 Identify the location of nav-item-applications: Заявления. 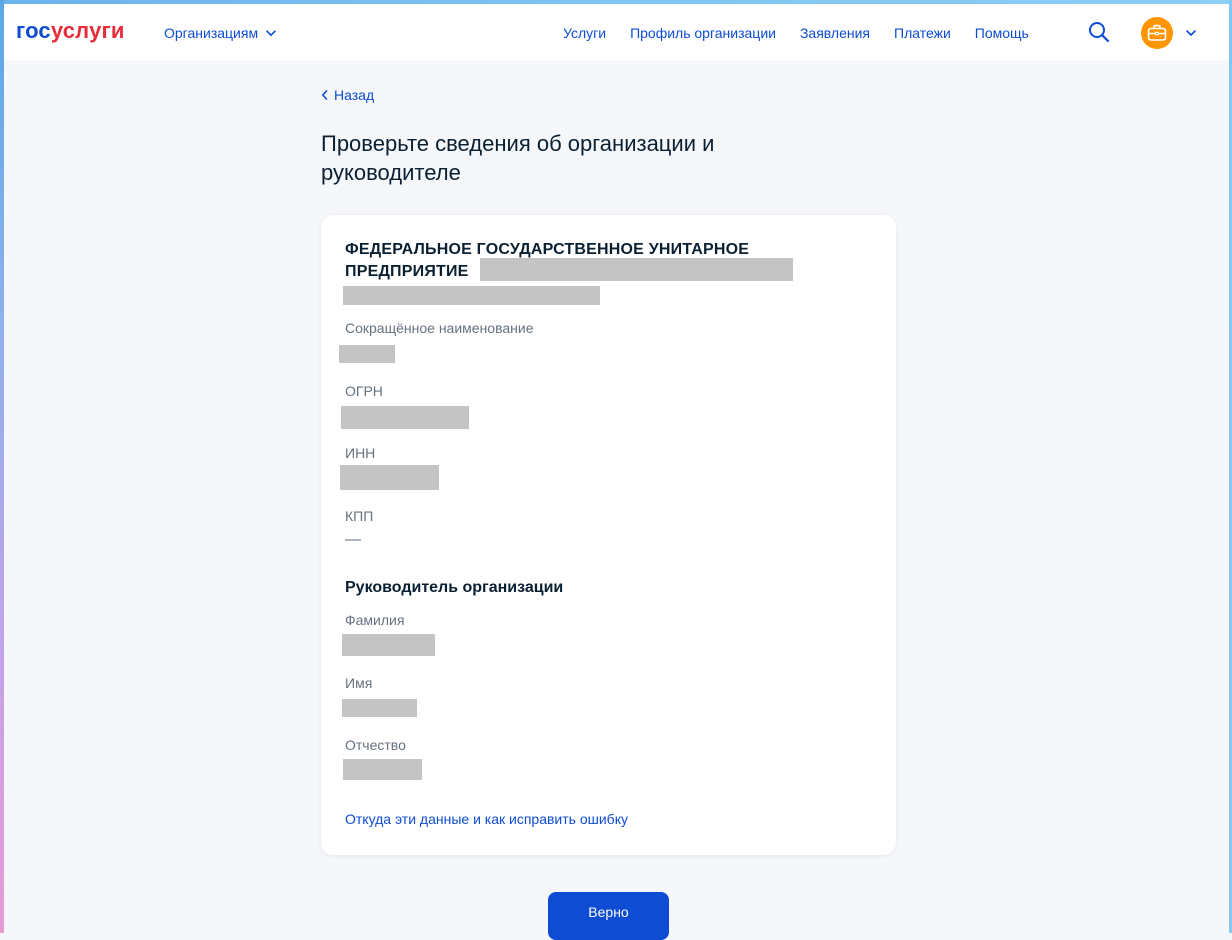
(835, 33).